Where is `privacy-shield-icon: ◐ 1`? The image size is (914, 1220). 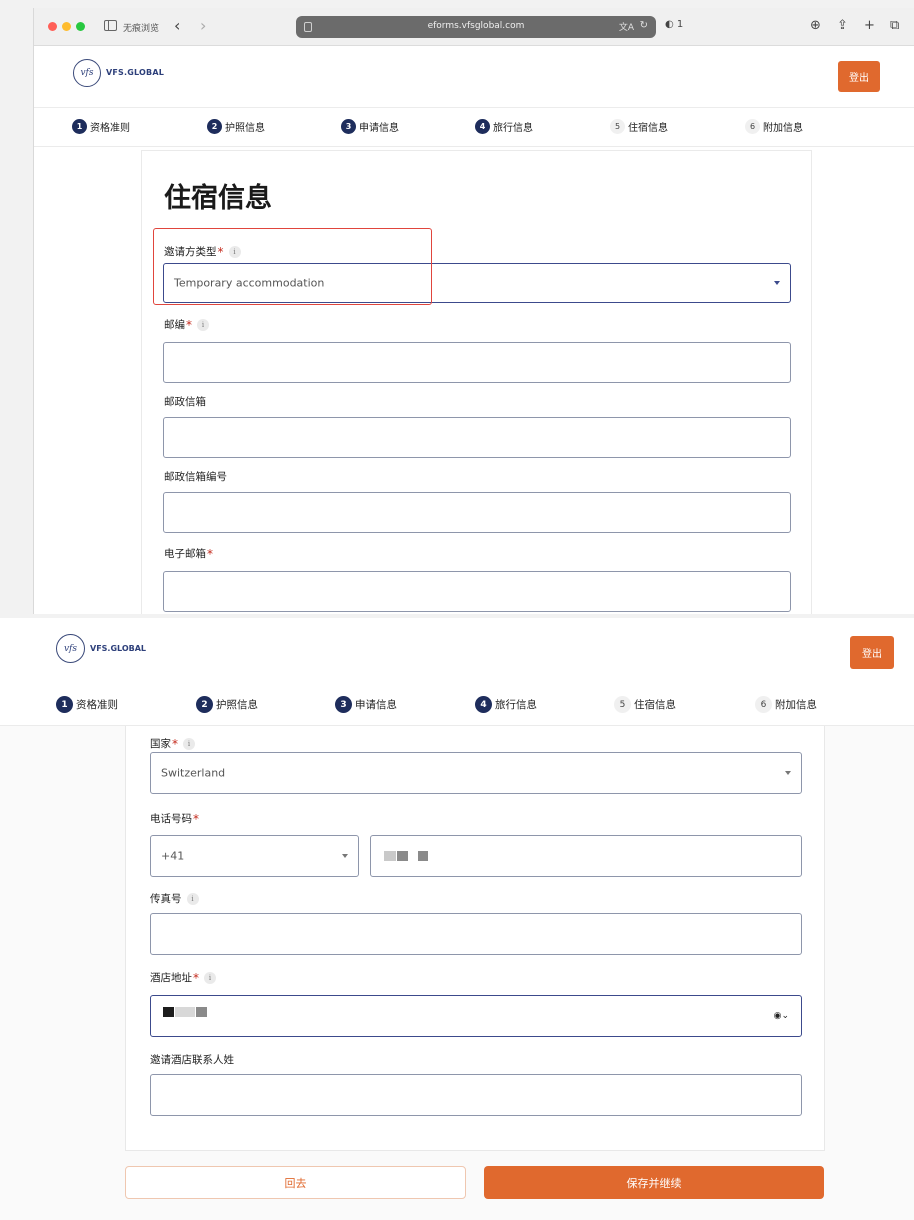
privacy-shield-icon: ◐ 1 is located at coordinates (674, 24).